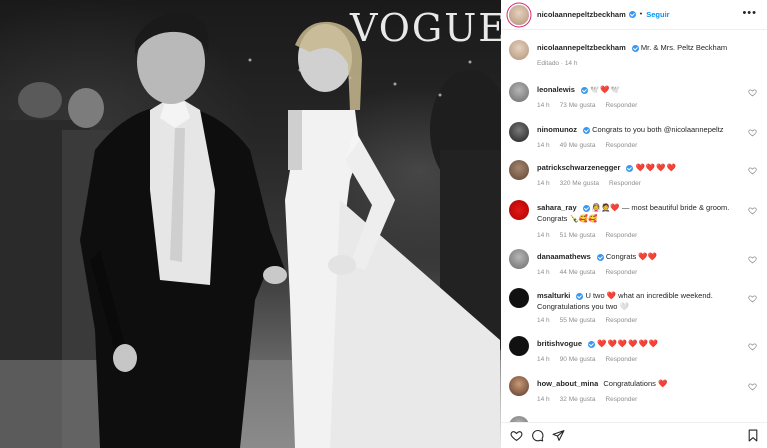 The image size is (767, 448). What do you see at coordinates (557, 63) in the screenshot?
I see `caption-edited: Editado · 14 h` at bounding box center [557, 63].